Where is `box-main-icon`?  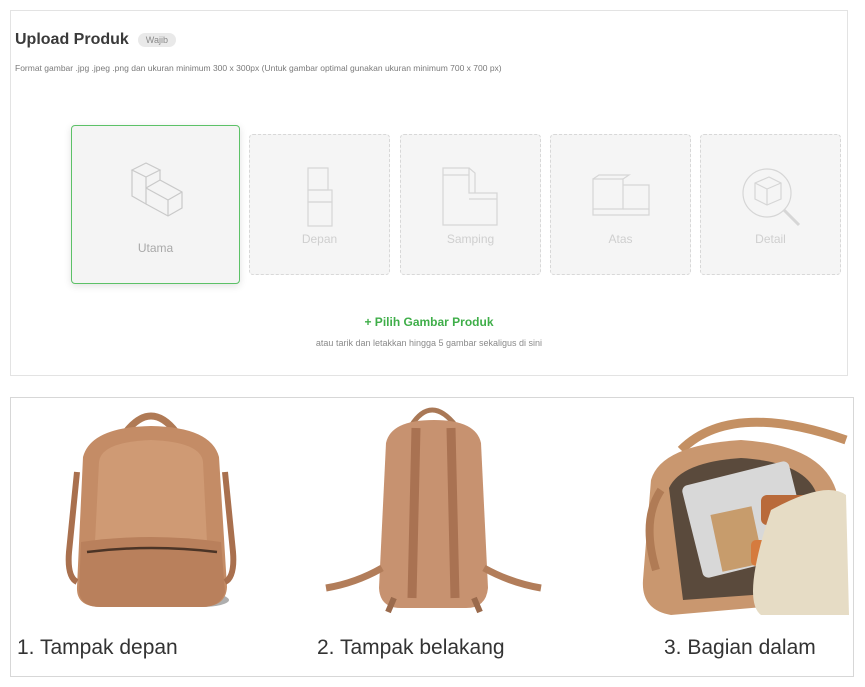 box-main-icon is located at coordinates (156, 189).